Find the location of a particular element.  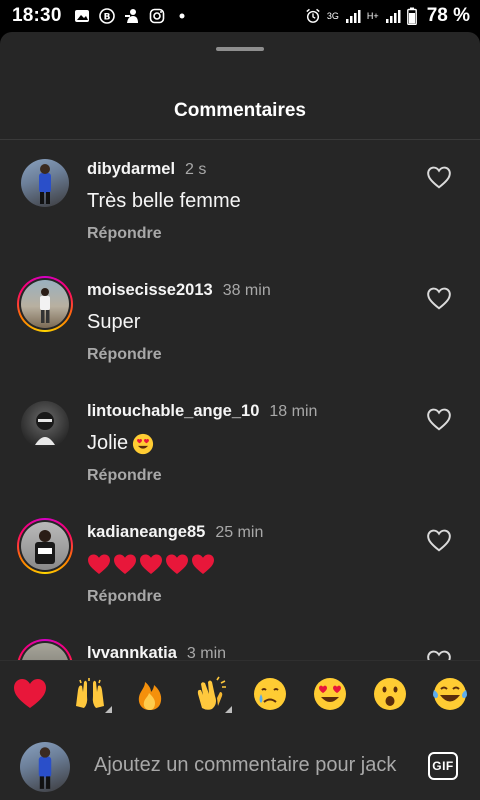

comment-input-bar: GIF is located at coordinates (240, 763).